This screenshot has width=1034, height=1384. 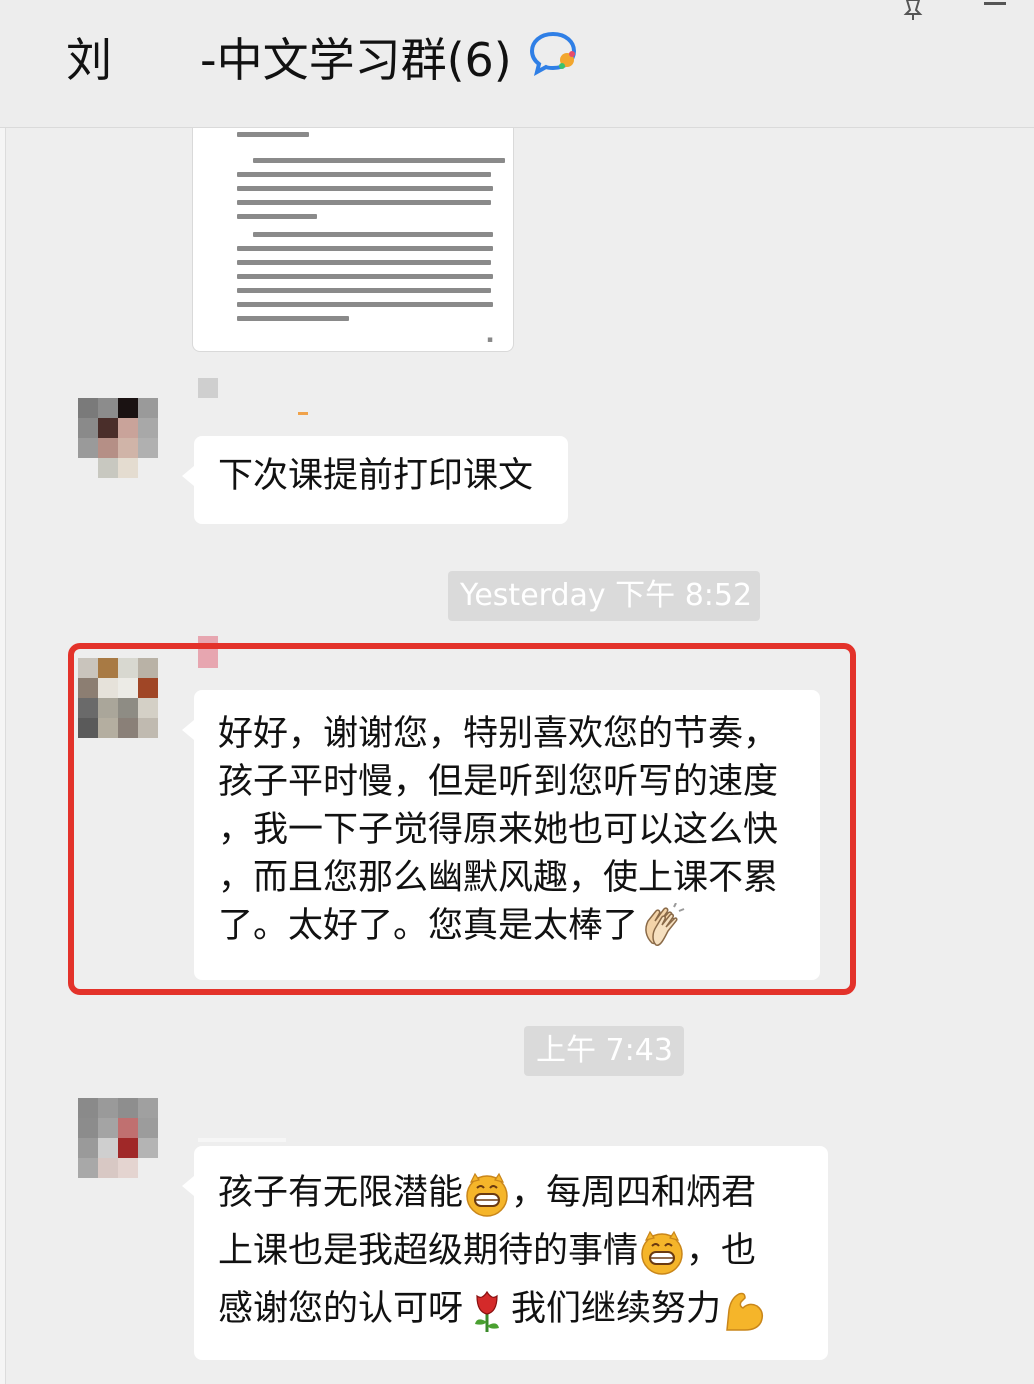 What do you see at coordinates (721, 1251) in the screenshot?
I see `message-text: ，也` at bounding box center [721, 1251].